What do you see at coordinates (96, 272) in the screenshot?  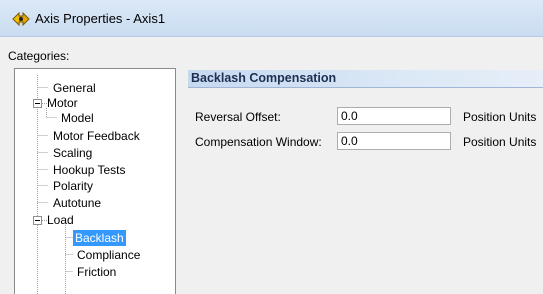 I see `tree-item-friction: Friction` at bounding box center [96, 272].